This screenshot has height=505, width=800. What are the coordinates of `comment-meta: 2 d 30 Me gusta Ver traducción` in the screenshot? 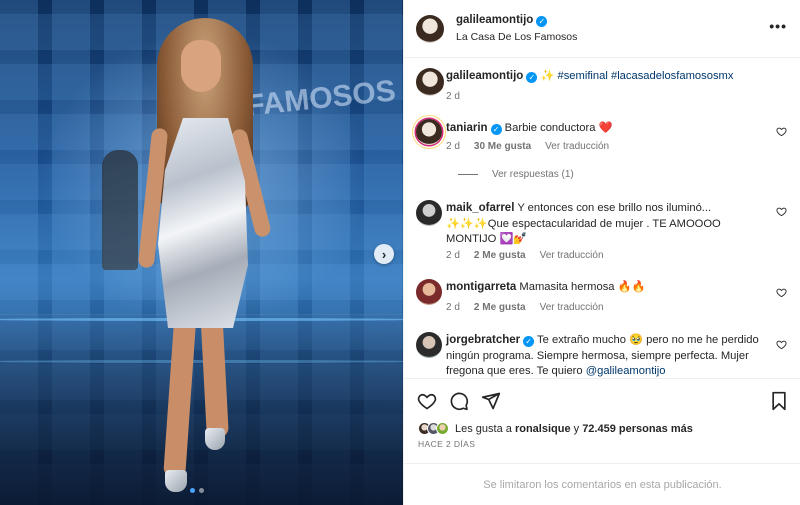 It's located at (527, 146).